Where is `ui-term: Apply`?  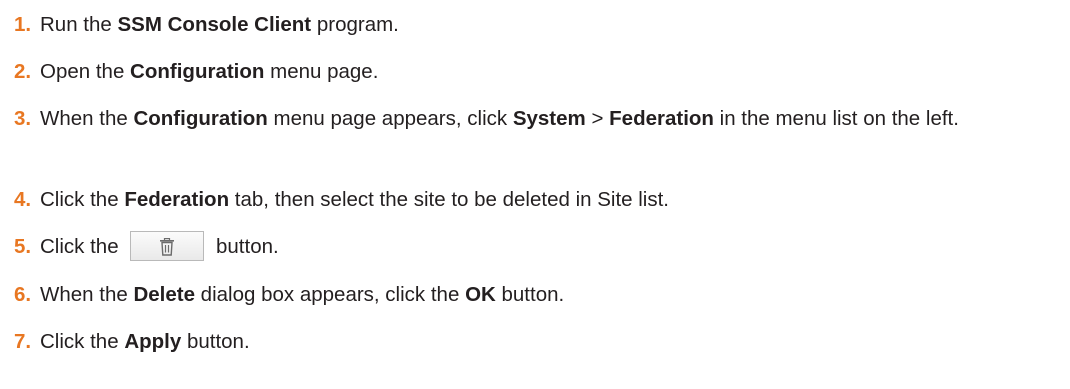 ui-term: Apply is located at coordinates (153, 341).